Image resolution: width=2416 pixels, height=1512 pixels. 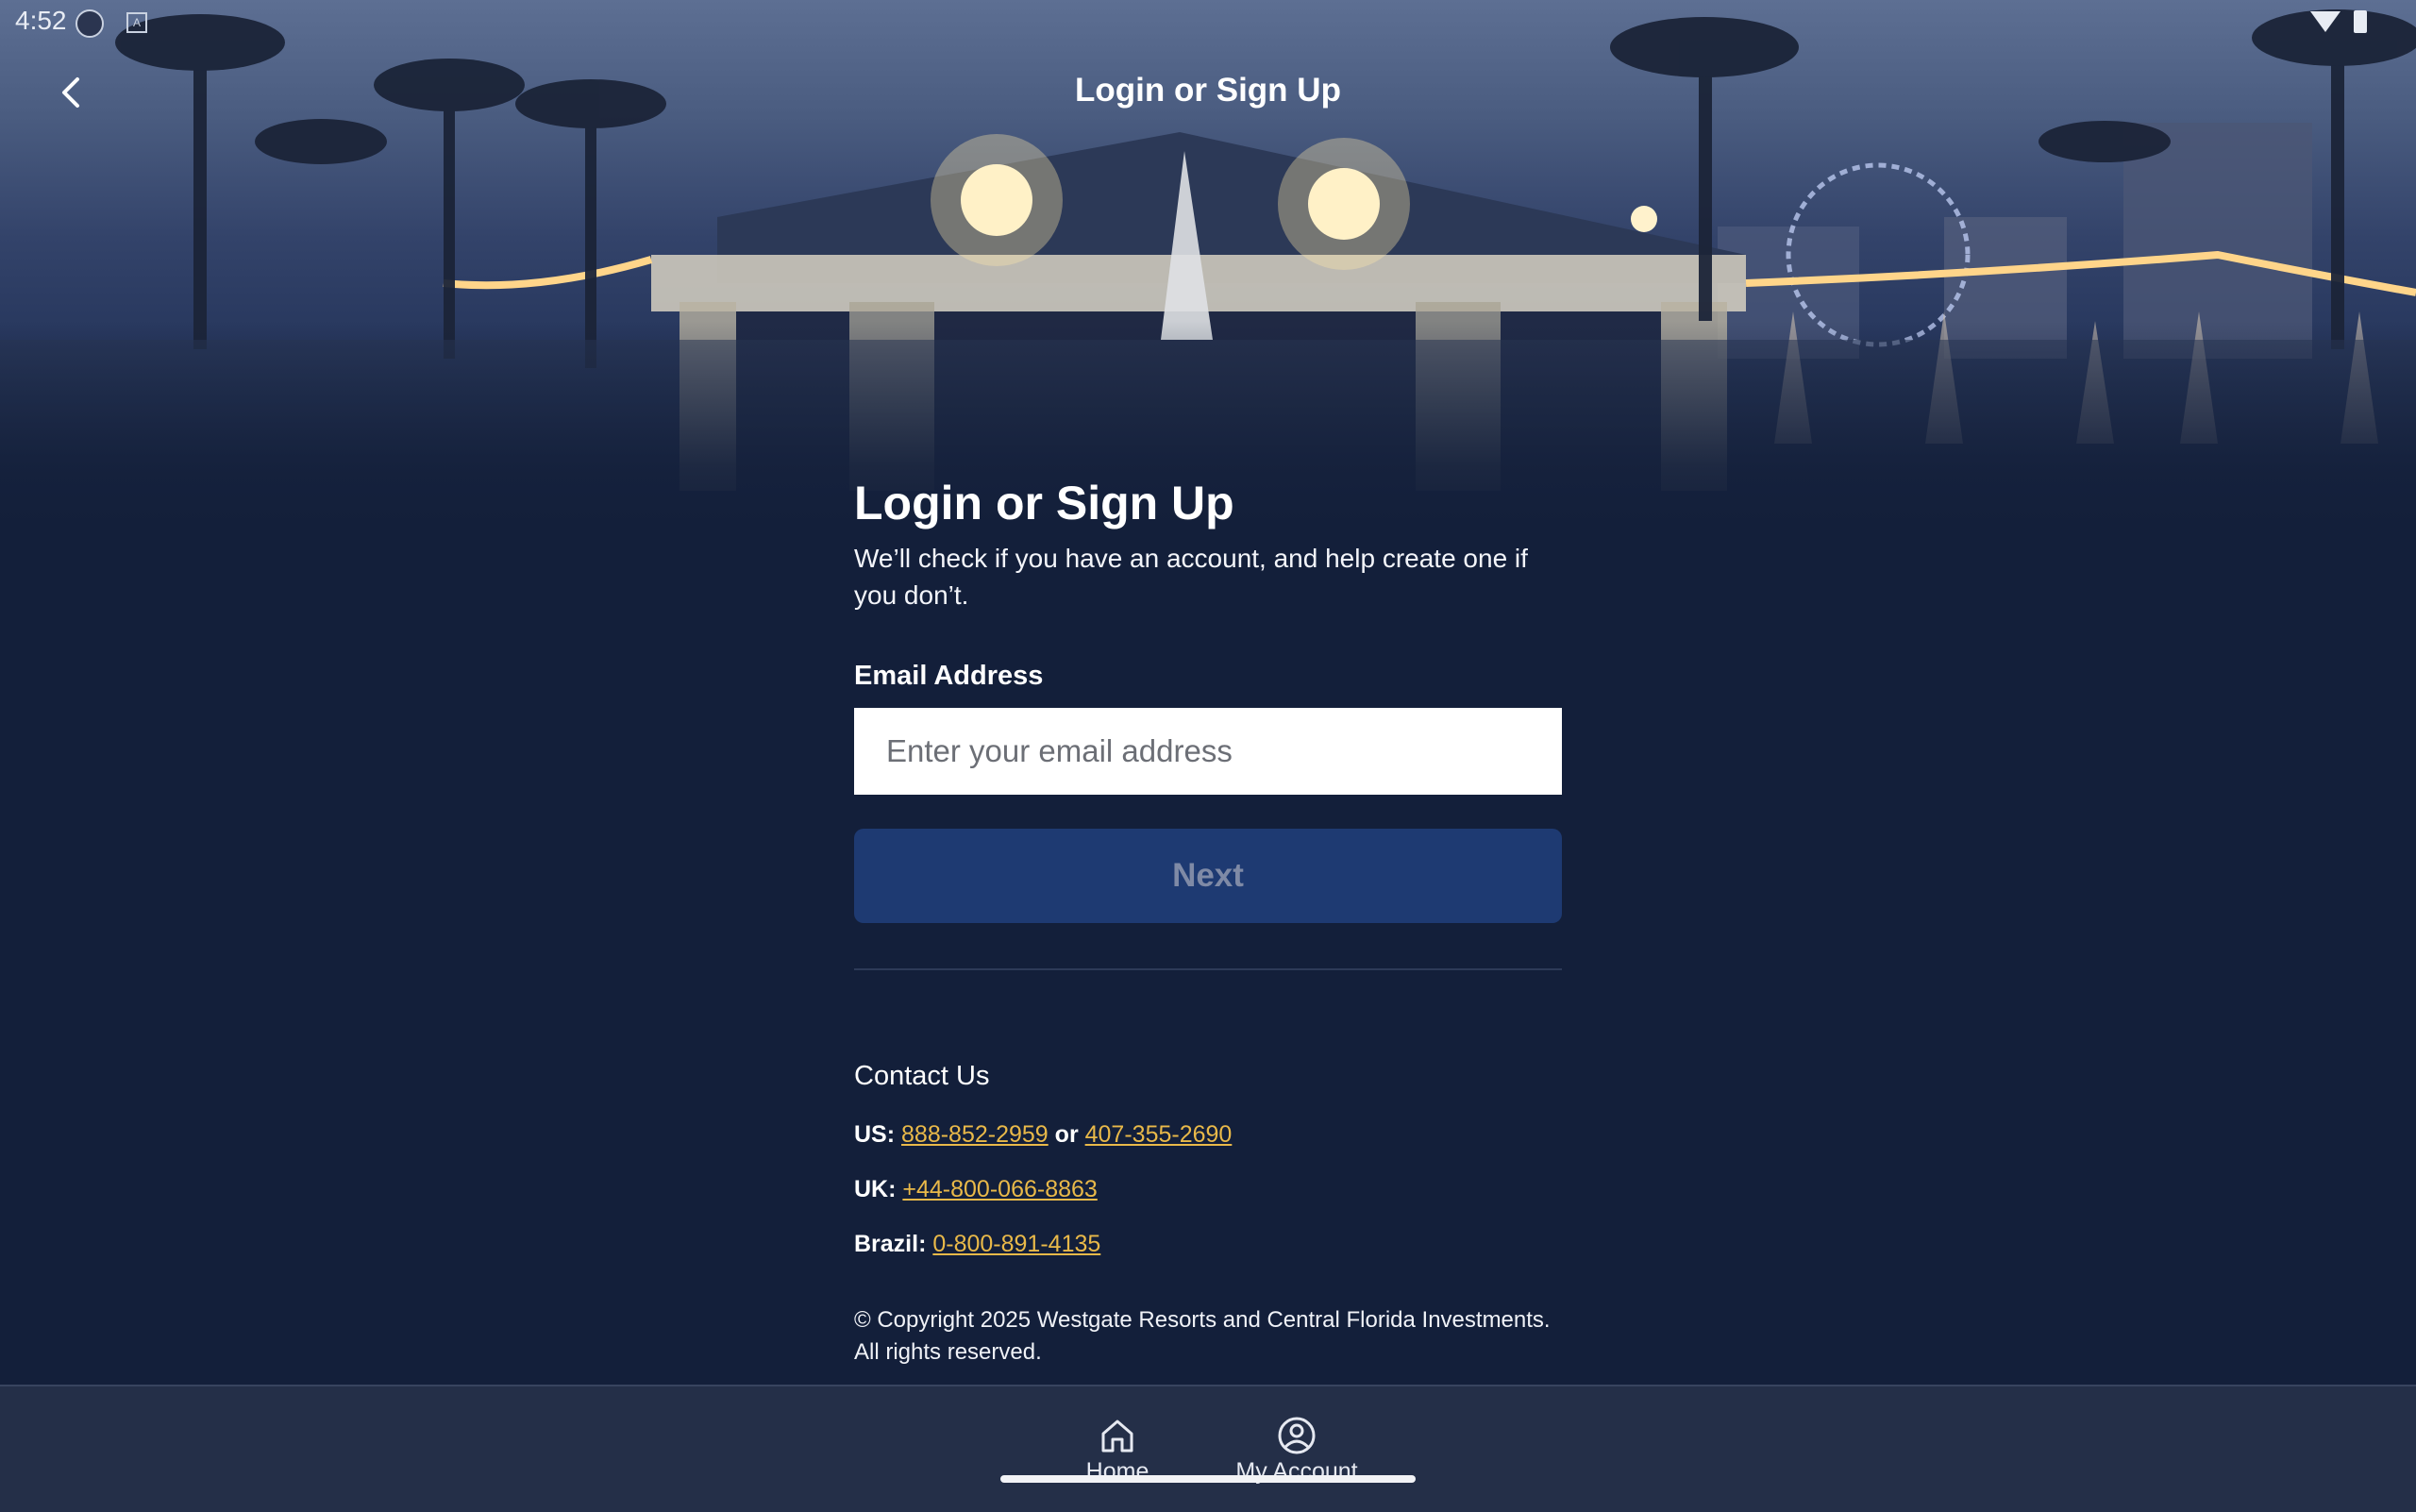 I want to click on media-icon, so click(x=90, y=23).